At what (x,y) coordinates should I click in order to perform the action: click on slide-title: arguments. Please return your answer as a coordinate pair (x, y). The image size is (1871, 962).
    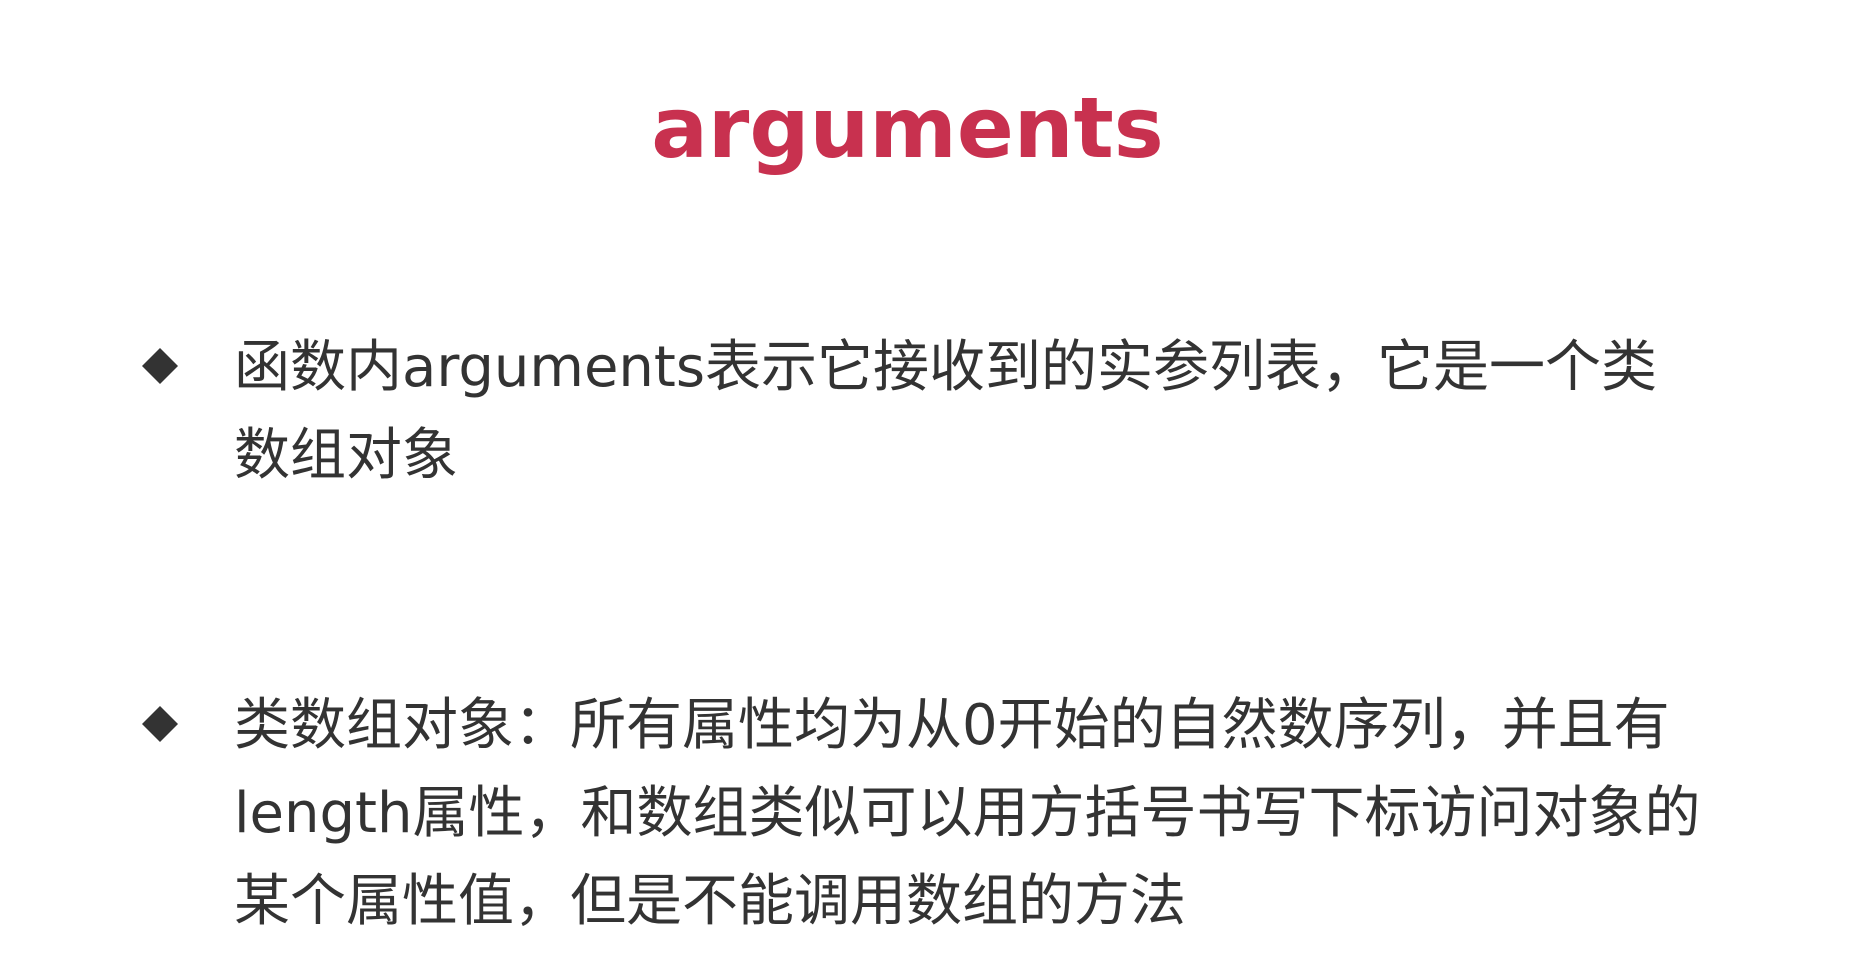
    Looking at the image, I should click on (907, 128).